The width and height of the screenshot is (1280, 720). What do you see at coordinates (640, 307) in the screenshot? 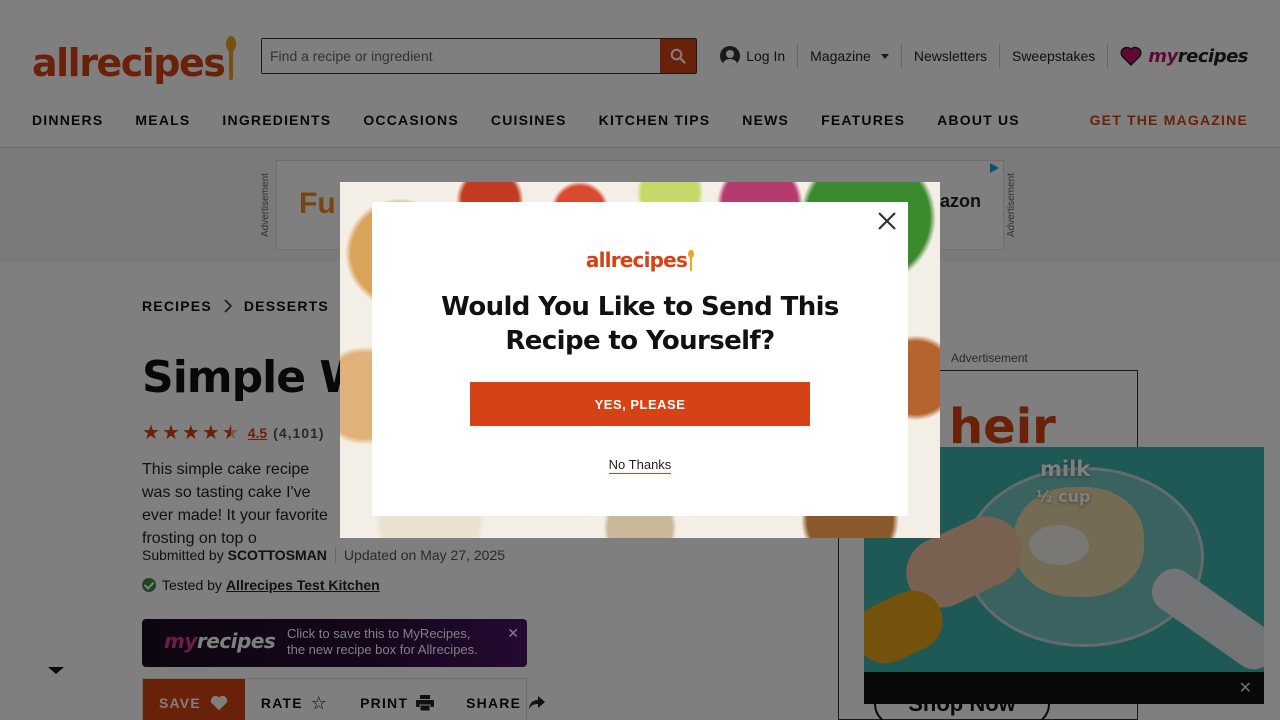
I see `modal-title-line1: Would You Like to Send This` at bounding box center [640, 307].